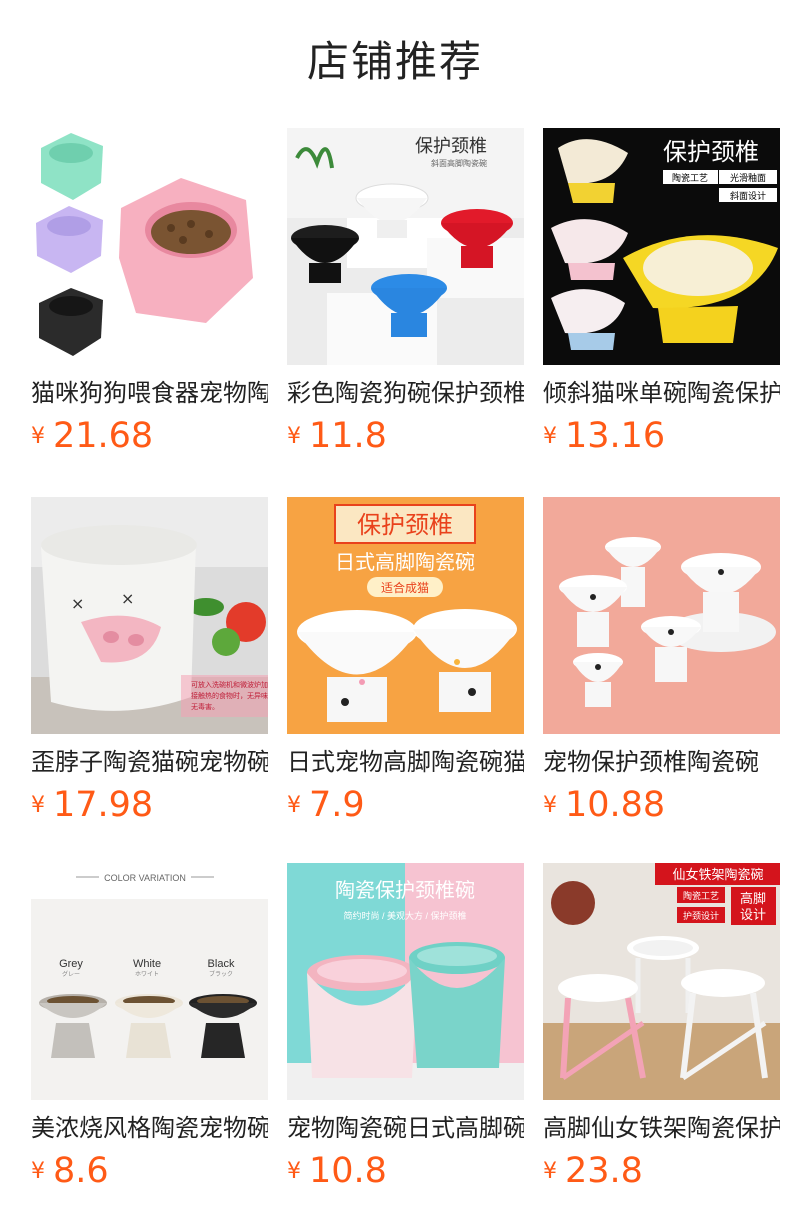 Image resolution: width=790 pixels, height=1232 pixels. Describe the element at coordinates (748, 195) in the screenshot. I see `overlay-text: 斜面设计` at that location.